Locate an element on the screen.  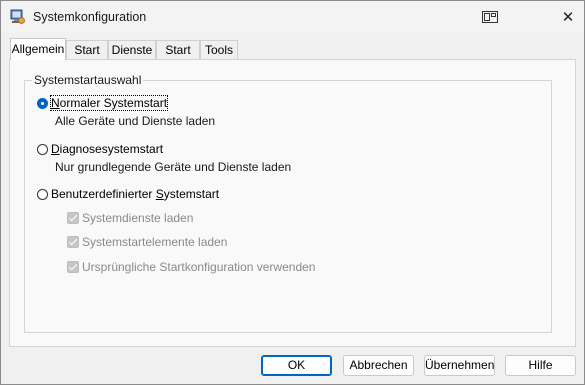
diagnostic-startup-radio: Diagnosesystemstart is located at coordinates (100, 149).